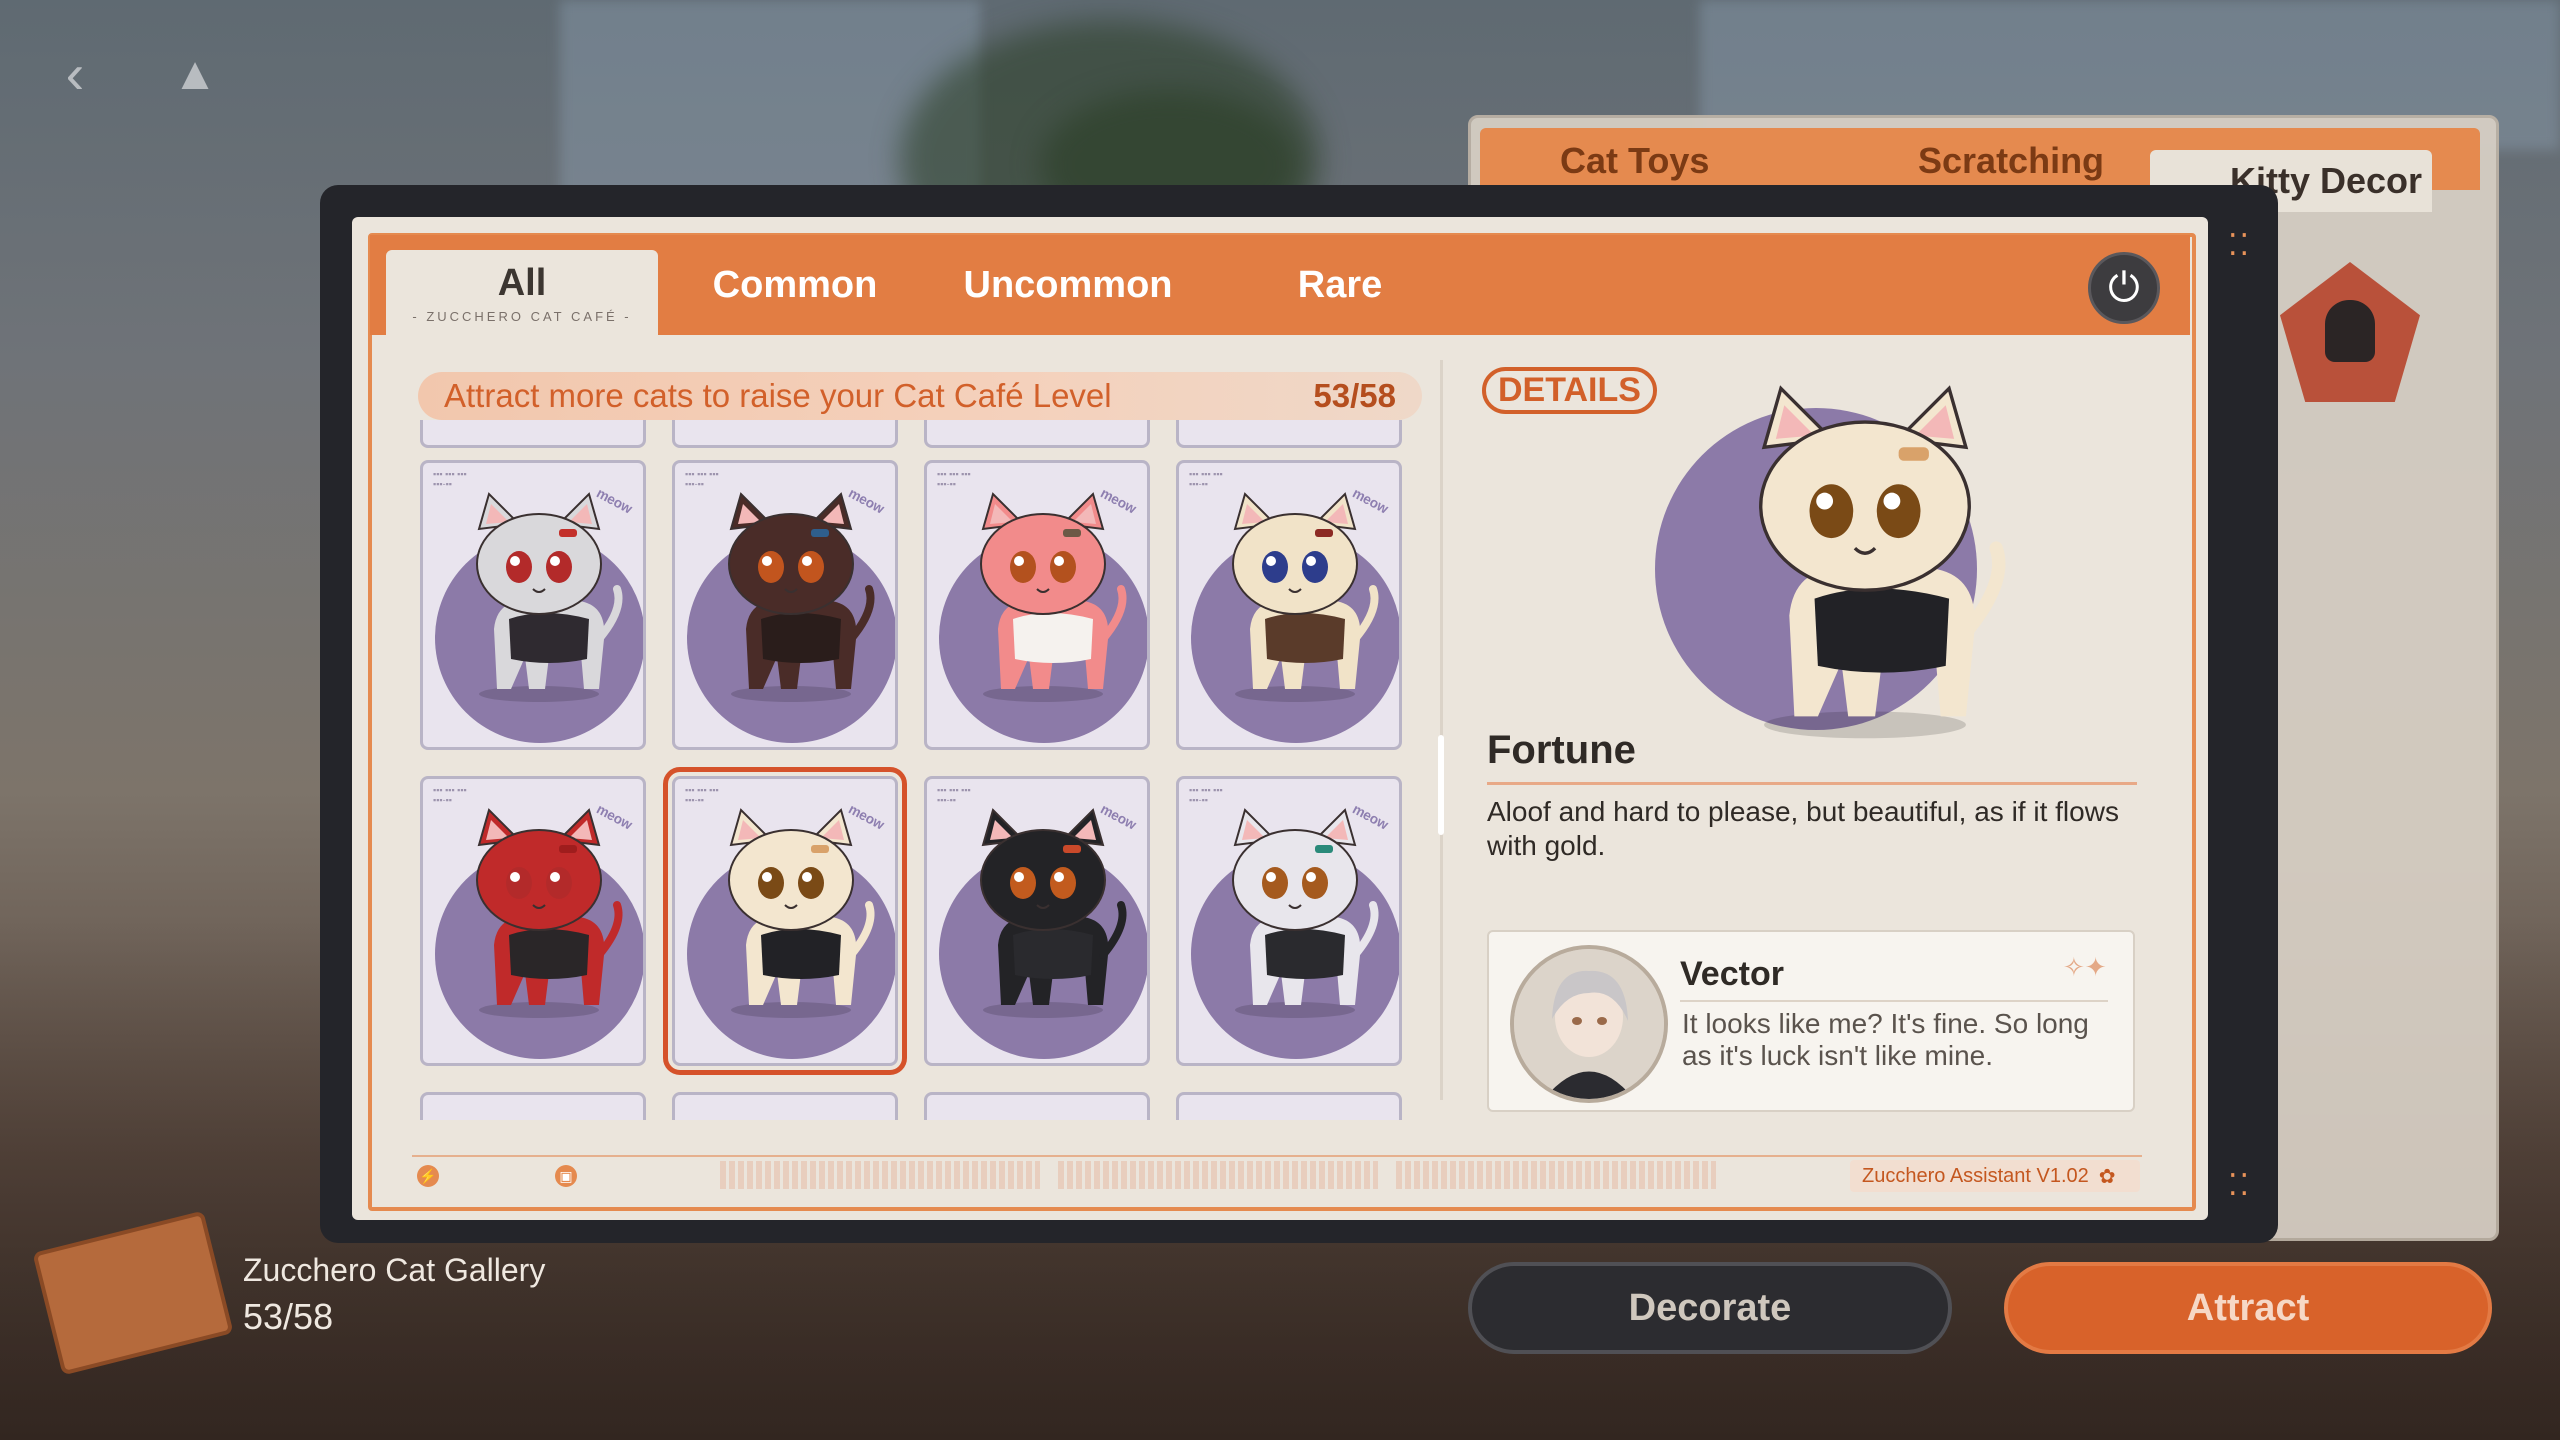  I want to click on detail-cat-portrait, so click(1865, 567).